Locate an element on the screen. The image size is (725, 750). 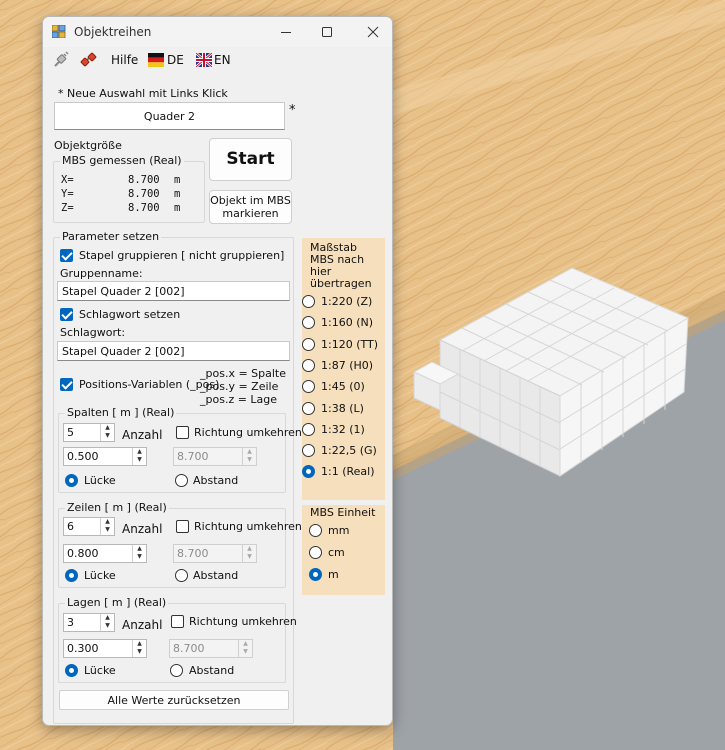
rows-distance-radio is located at coordinates (181, 575).